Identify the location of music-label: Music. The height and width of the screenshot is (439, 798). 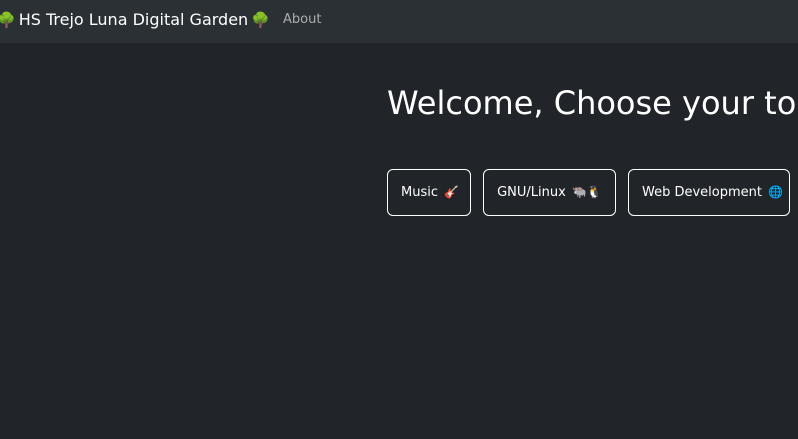
(419, 192).